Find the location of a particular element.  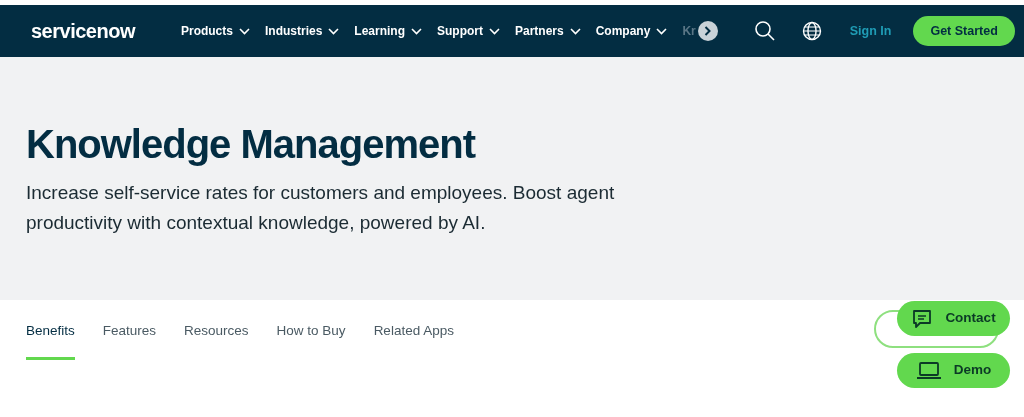

floating-action-button: Demo is located at coordinates (953, 370).